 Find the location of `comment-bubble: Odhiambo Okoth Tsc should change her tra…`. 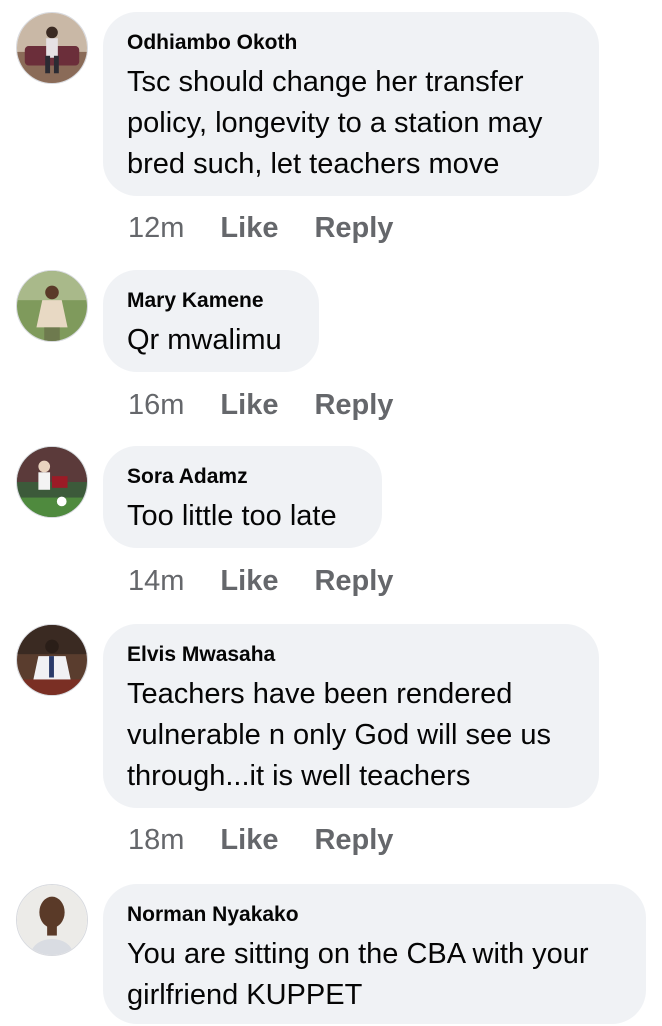

comment-bubble: Odhiambo Okoth Tsc should change her tra… is located at coordinates (351, 104).